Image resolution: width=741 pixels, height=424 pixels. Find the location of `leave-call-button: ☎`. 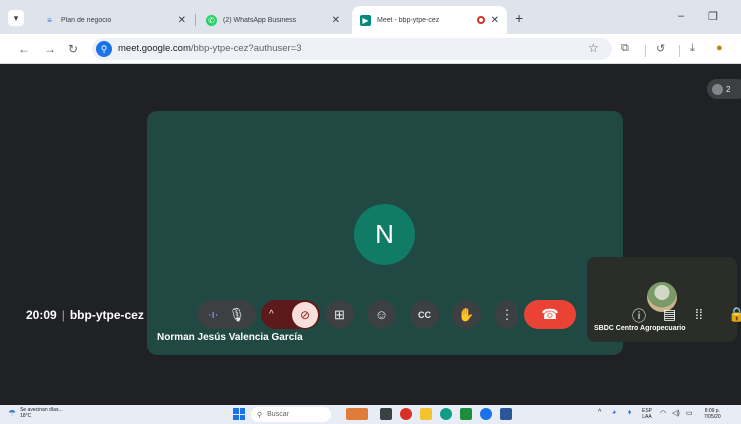

leave-call-button: ☎ is located at coordinates (550, 314).